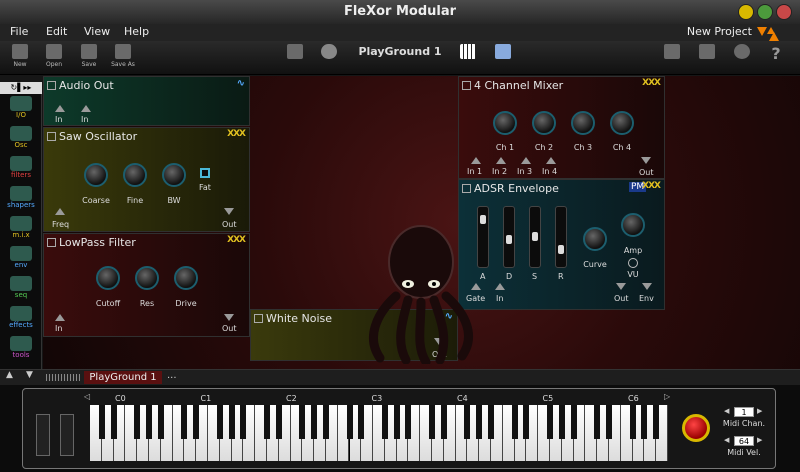 This screenshot has height=472, width=800. Describe the element at coordinates (726, 411) in the screenshot. I see `midi-chan-down-icon: ◀` at that location.